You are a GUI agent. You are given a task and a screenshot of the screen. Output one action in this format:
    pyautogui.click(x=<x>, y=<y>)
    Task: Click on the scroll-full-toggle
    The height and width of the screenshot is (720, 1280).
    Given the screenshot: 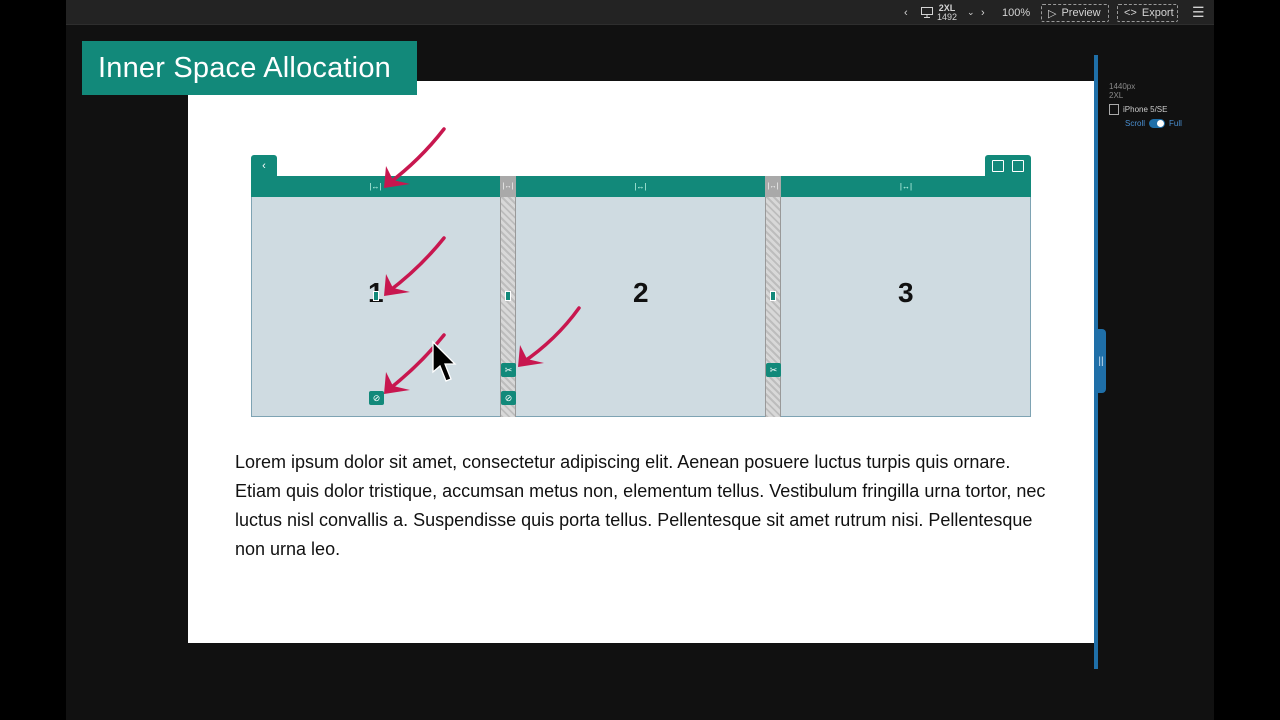 What is the action you would take?
    pyautogui.click(x=1157, y=123)
    